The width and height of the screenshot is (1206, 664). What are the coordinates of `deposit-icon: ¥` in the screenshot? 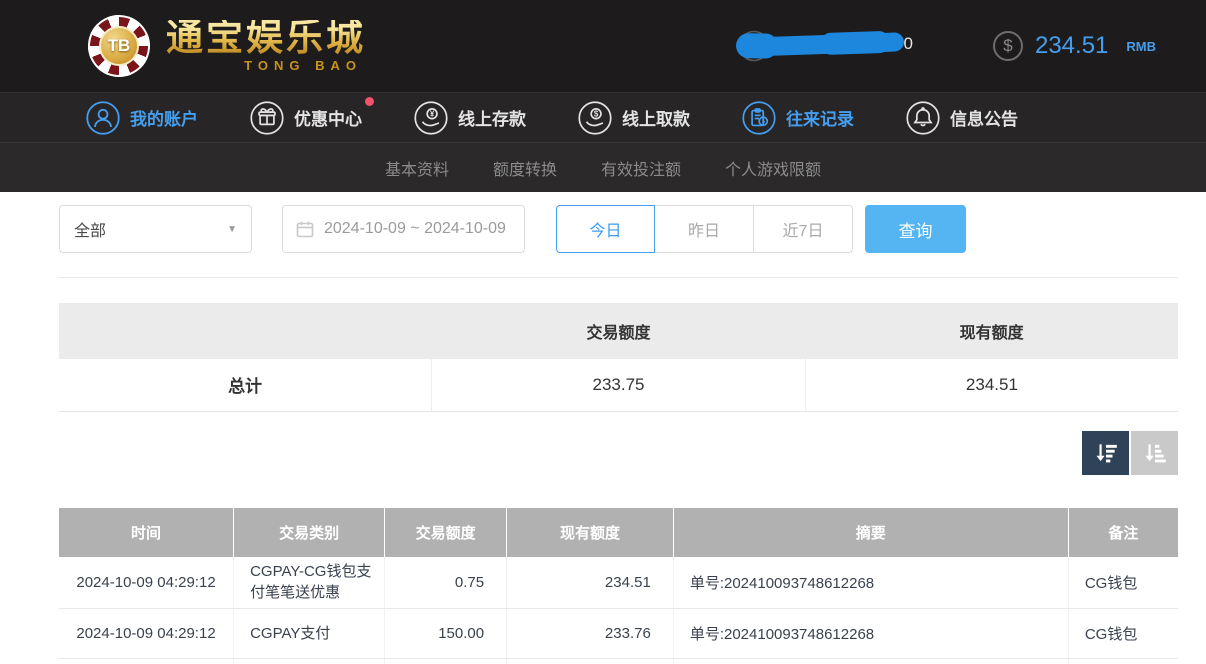 It's located at (431, 117).